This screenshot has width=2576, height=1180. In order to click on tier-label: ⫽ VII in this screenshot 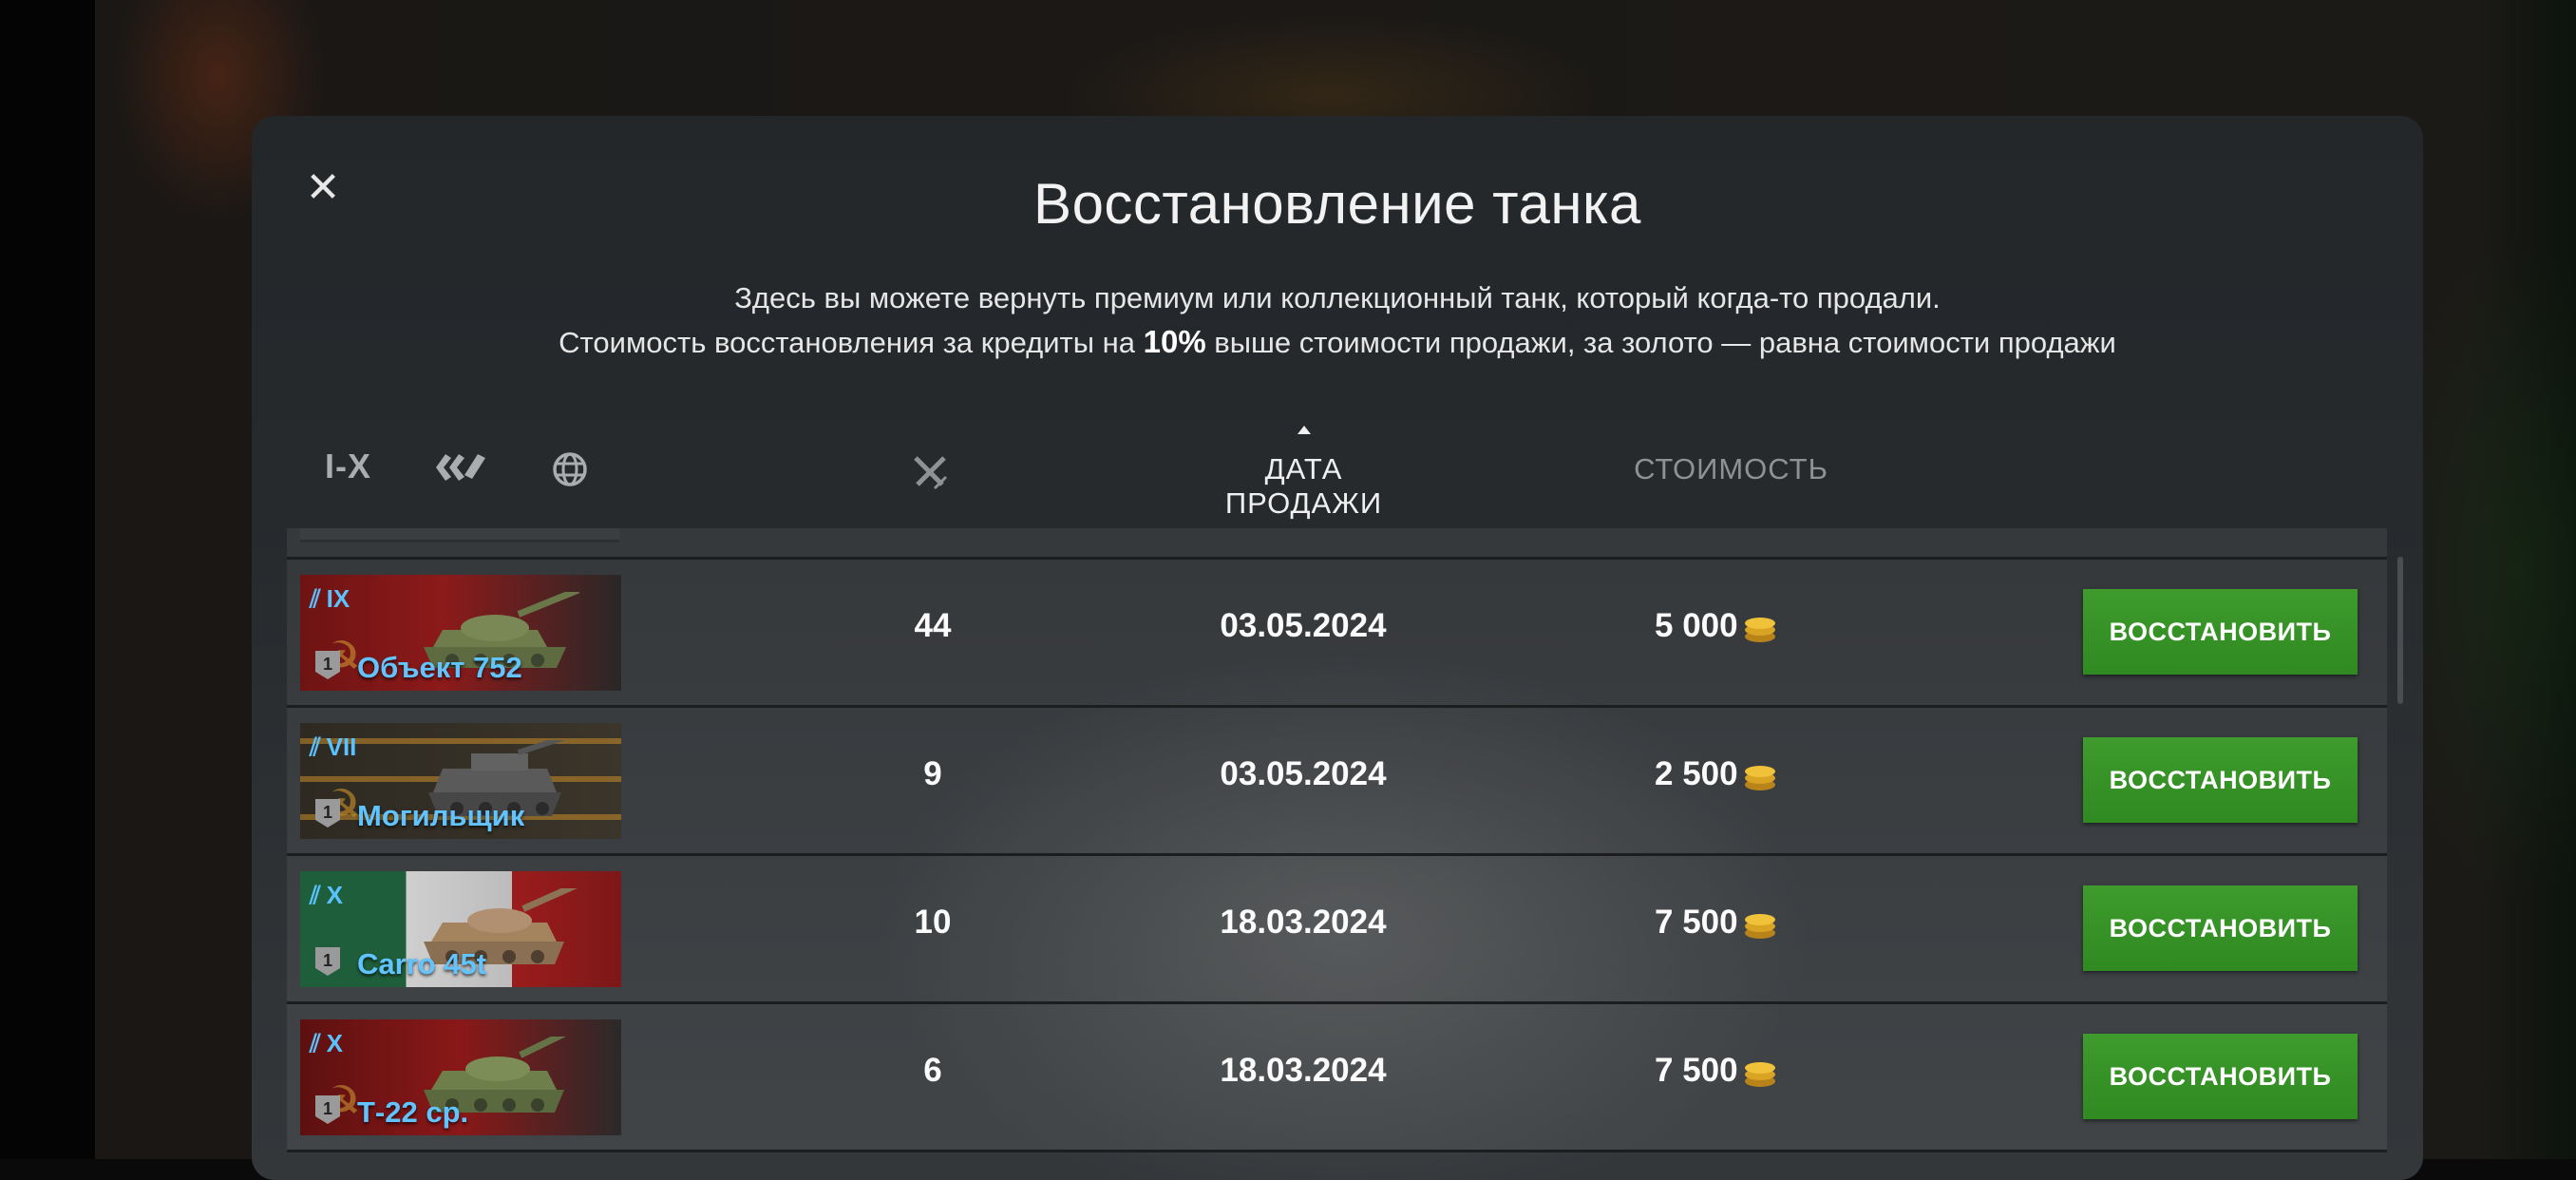, I will do `click(333, 747)`.